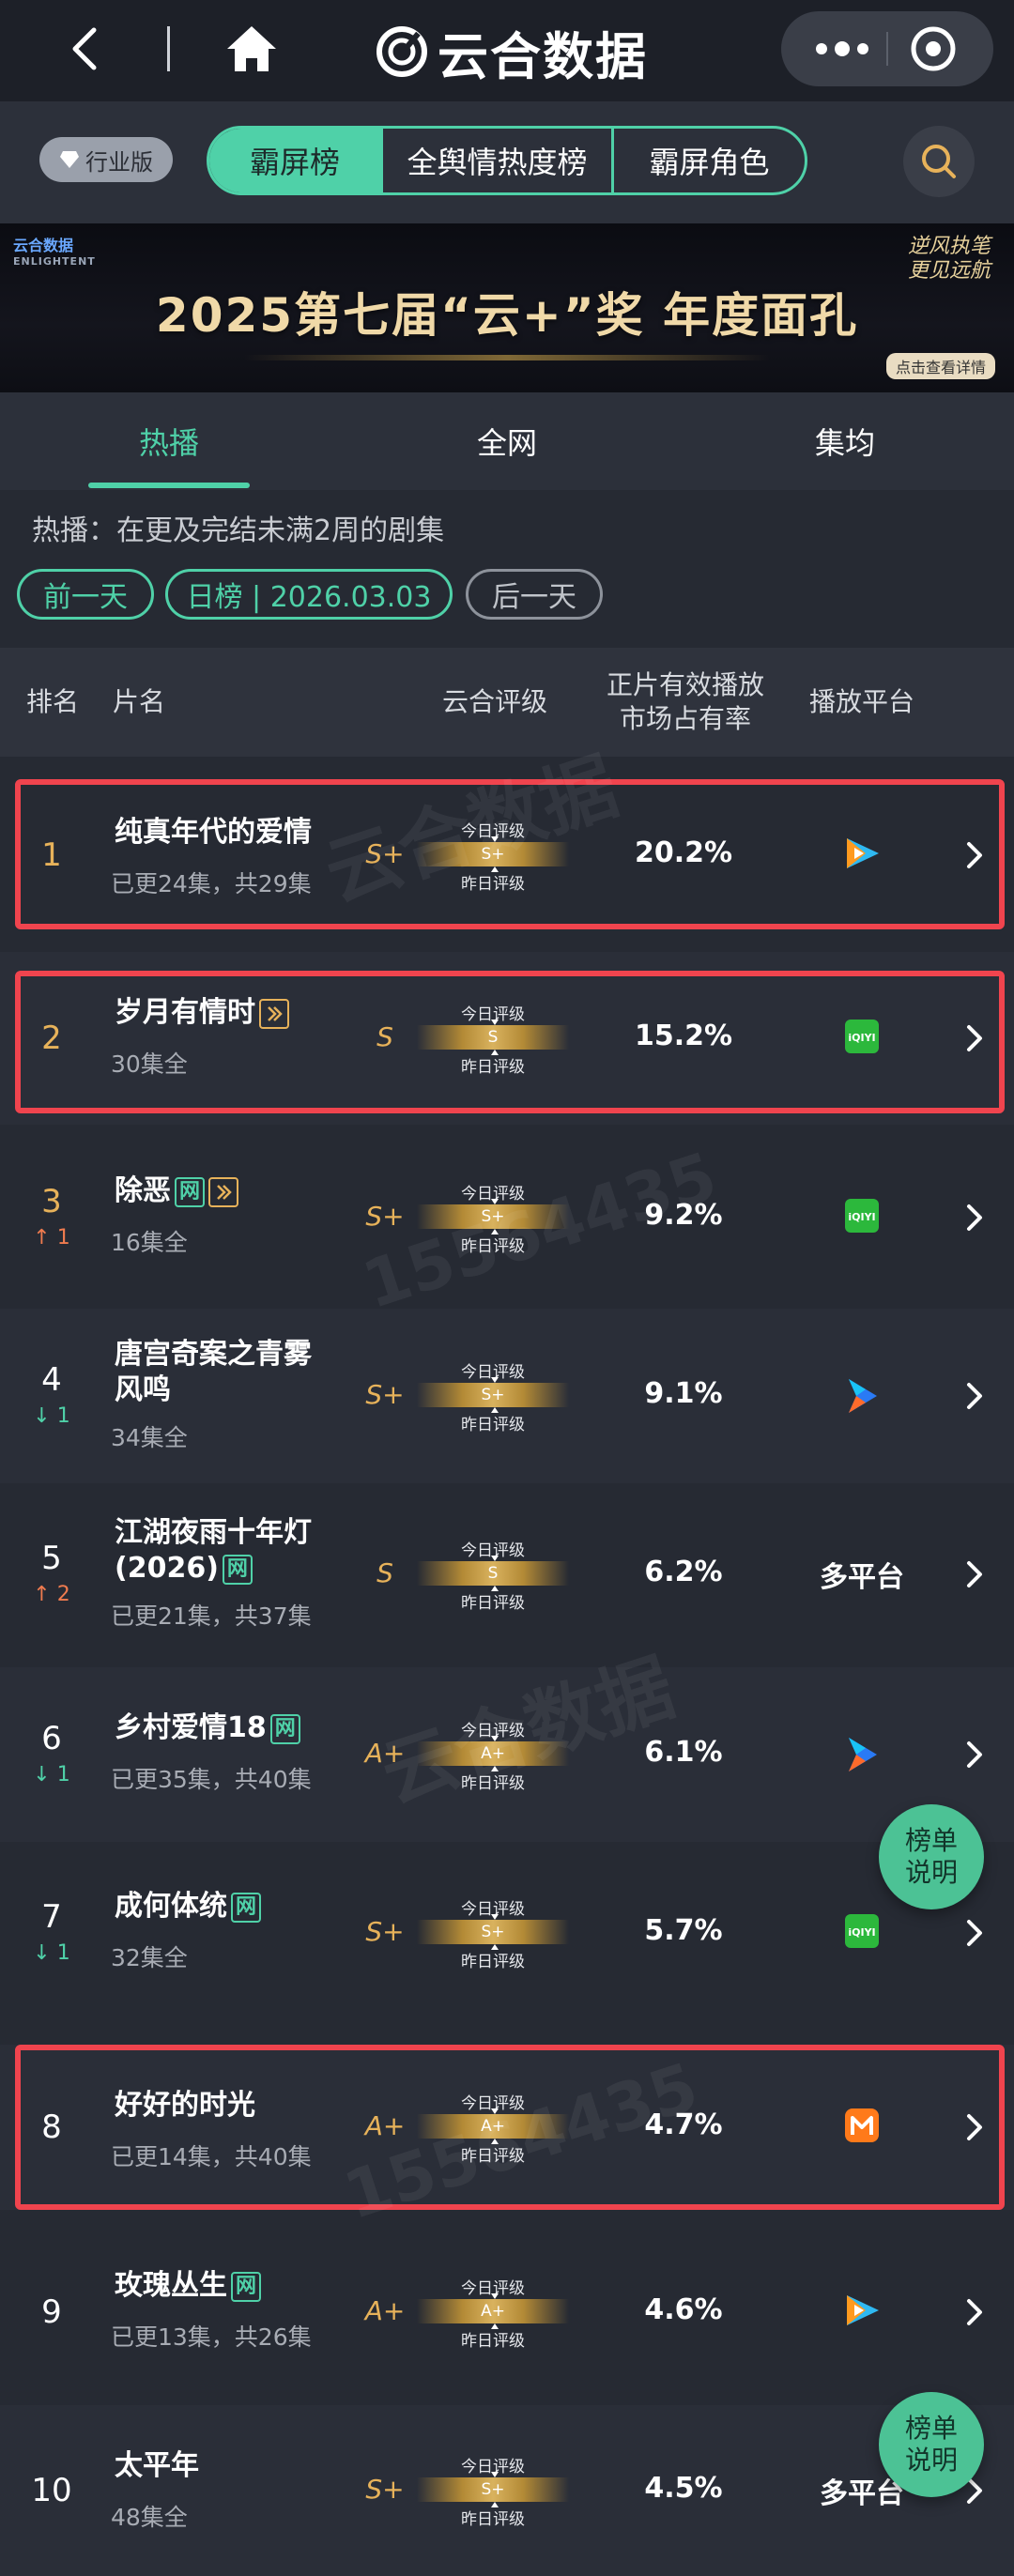 Image resolution: width=1014 pixels, height=2576 pixels. I want to click on rank-number: 5, so click(52, 1559).